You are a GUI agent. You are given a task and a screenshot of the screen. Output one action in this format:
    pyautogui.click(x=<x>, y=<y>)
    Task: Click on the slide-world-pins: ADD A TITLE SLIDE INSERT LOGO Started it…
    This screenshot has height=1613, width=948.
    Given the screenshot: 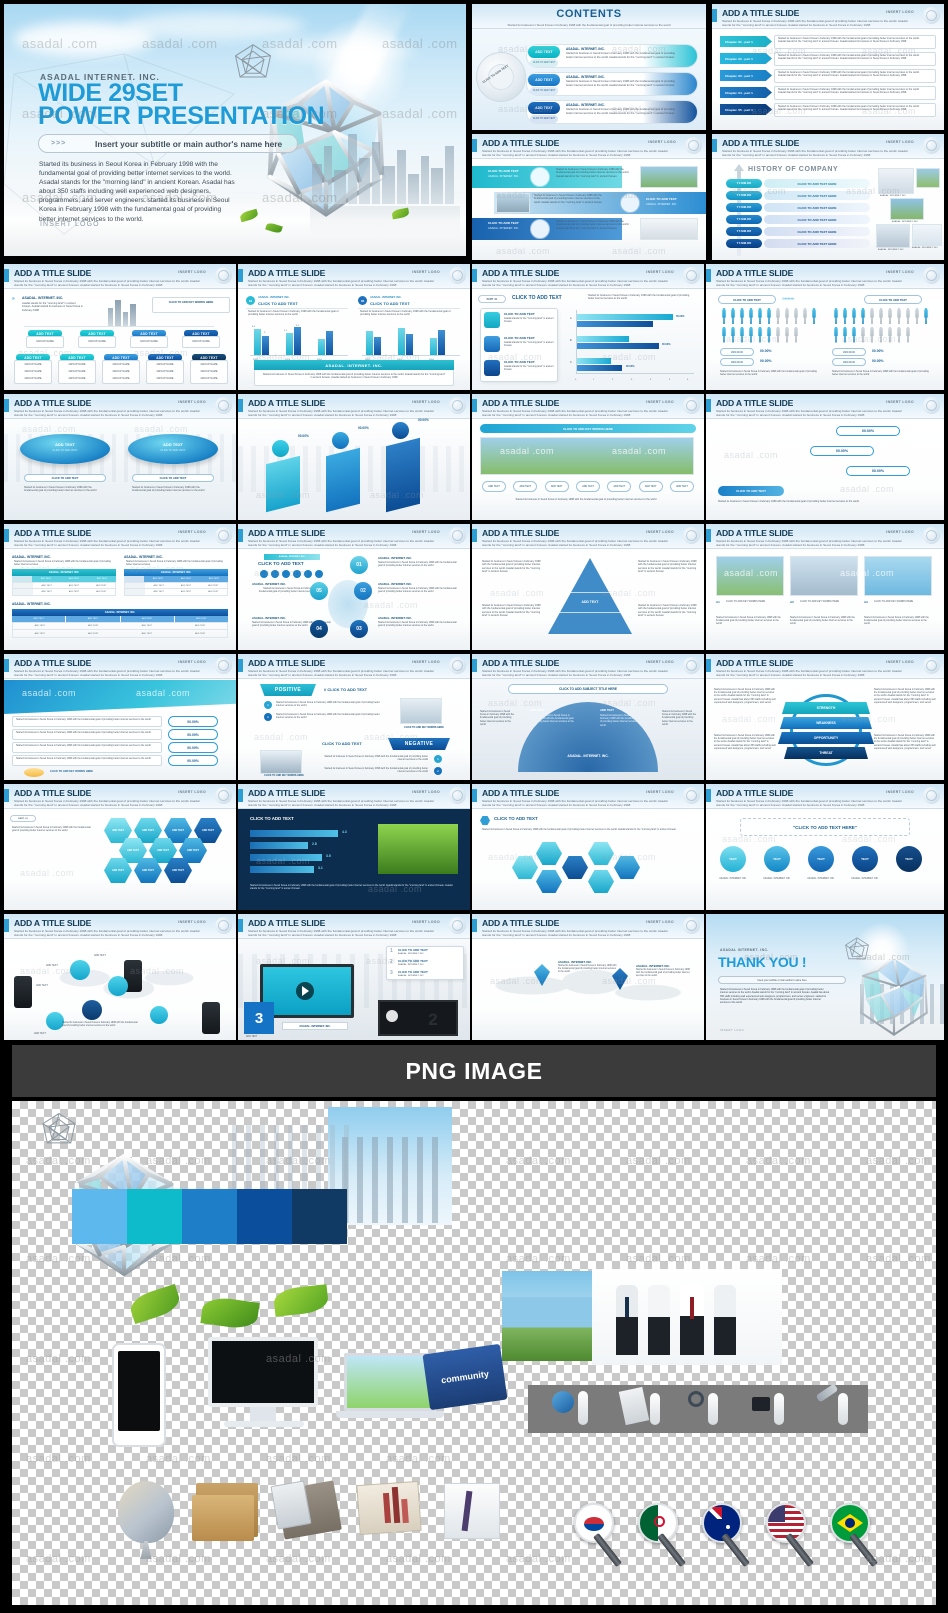 What is the action you would take?
    pyautogui.click(x=588, y=977)
    